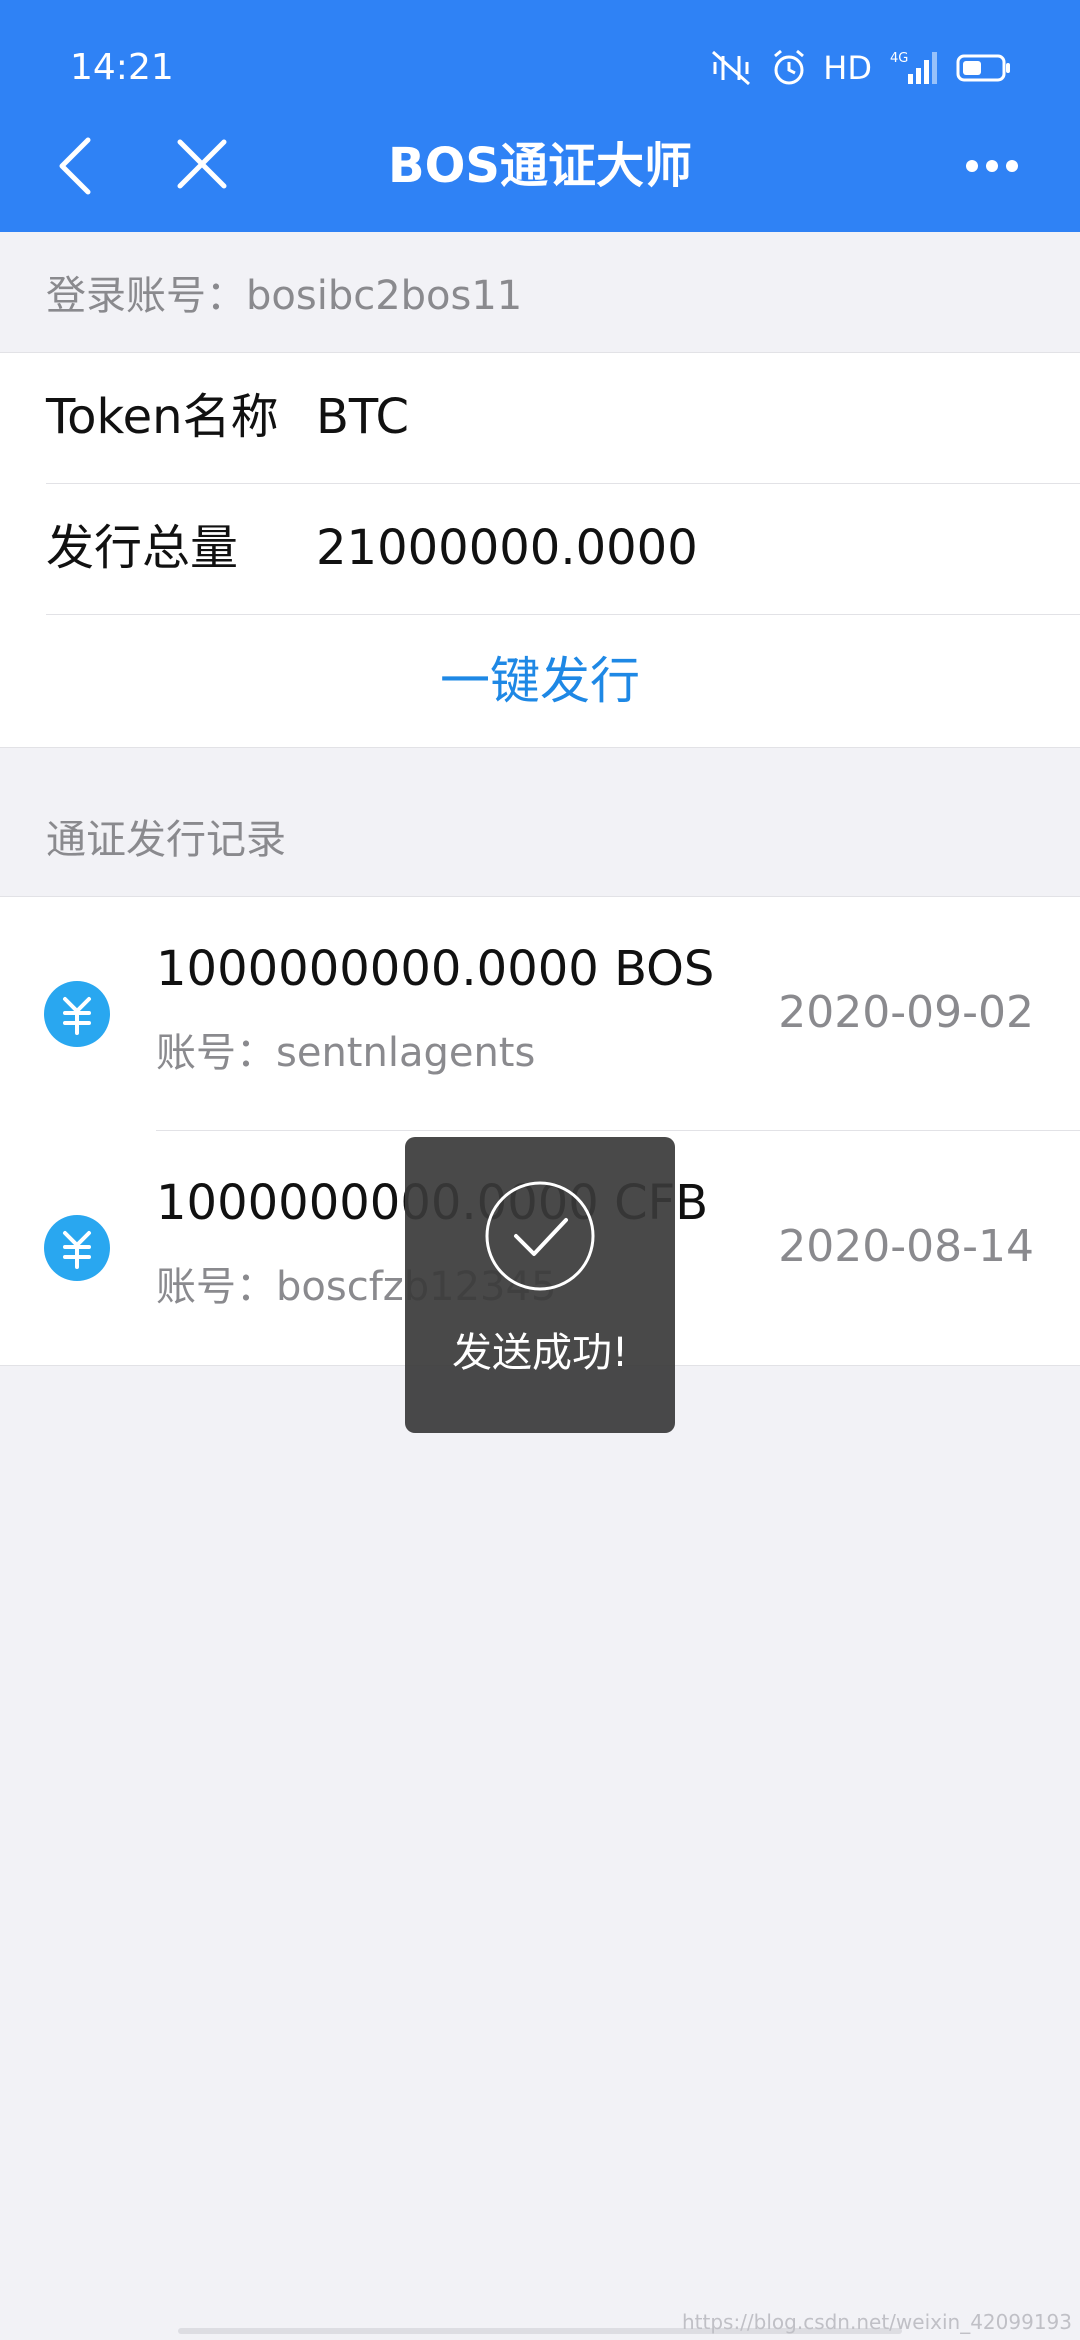 The height and width of the screenshot is (2340, 1080). I want to click on record-date: 2020-08-14, so click(906, 1246).